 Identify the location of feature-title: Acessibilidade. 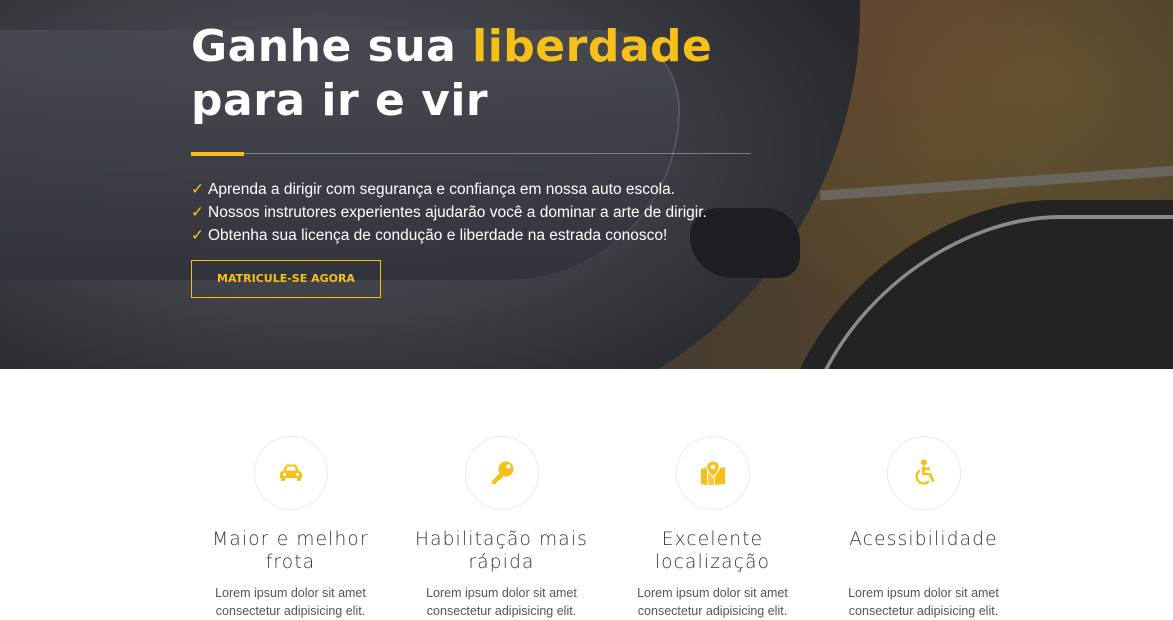
(923, 539).